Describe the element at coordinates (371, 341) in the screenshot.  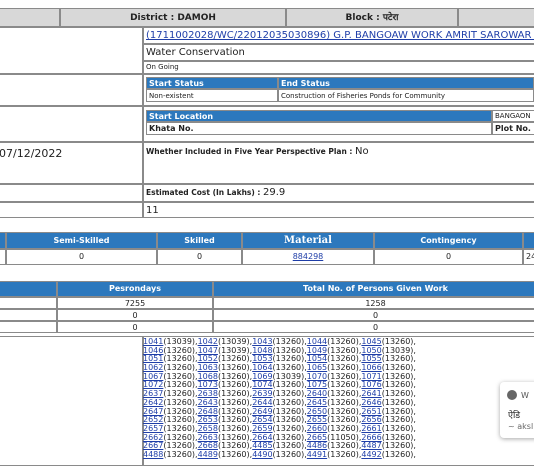
I see `muster-roll-link: 1045` at that location.